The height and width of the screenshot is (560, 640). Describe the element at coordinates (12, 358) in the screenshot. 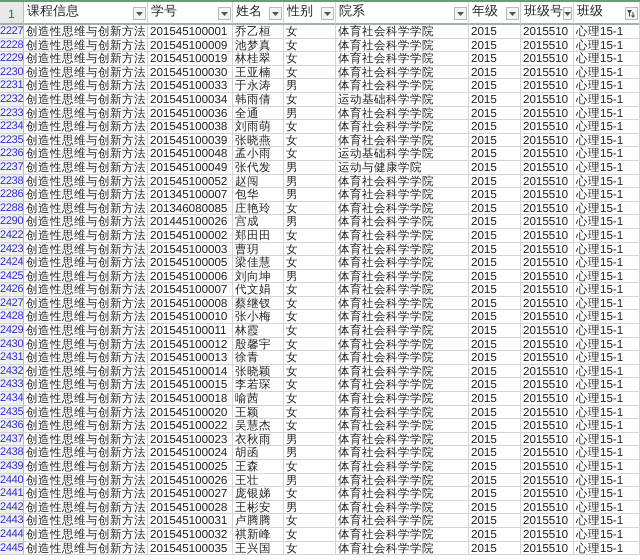

I see `row-header: 2431` at that location.